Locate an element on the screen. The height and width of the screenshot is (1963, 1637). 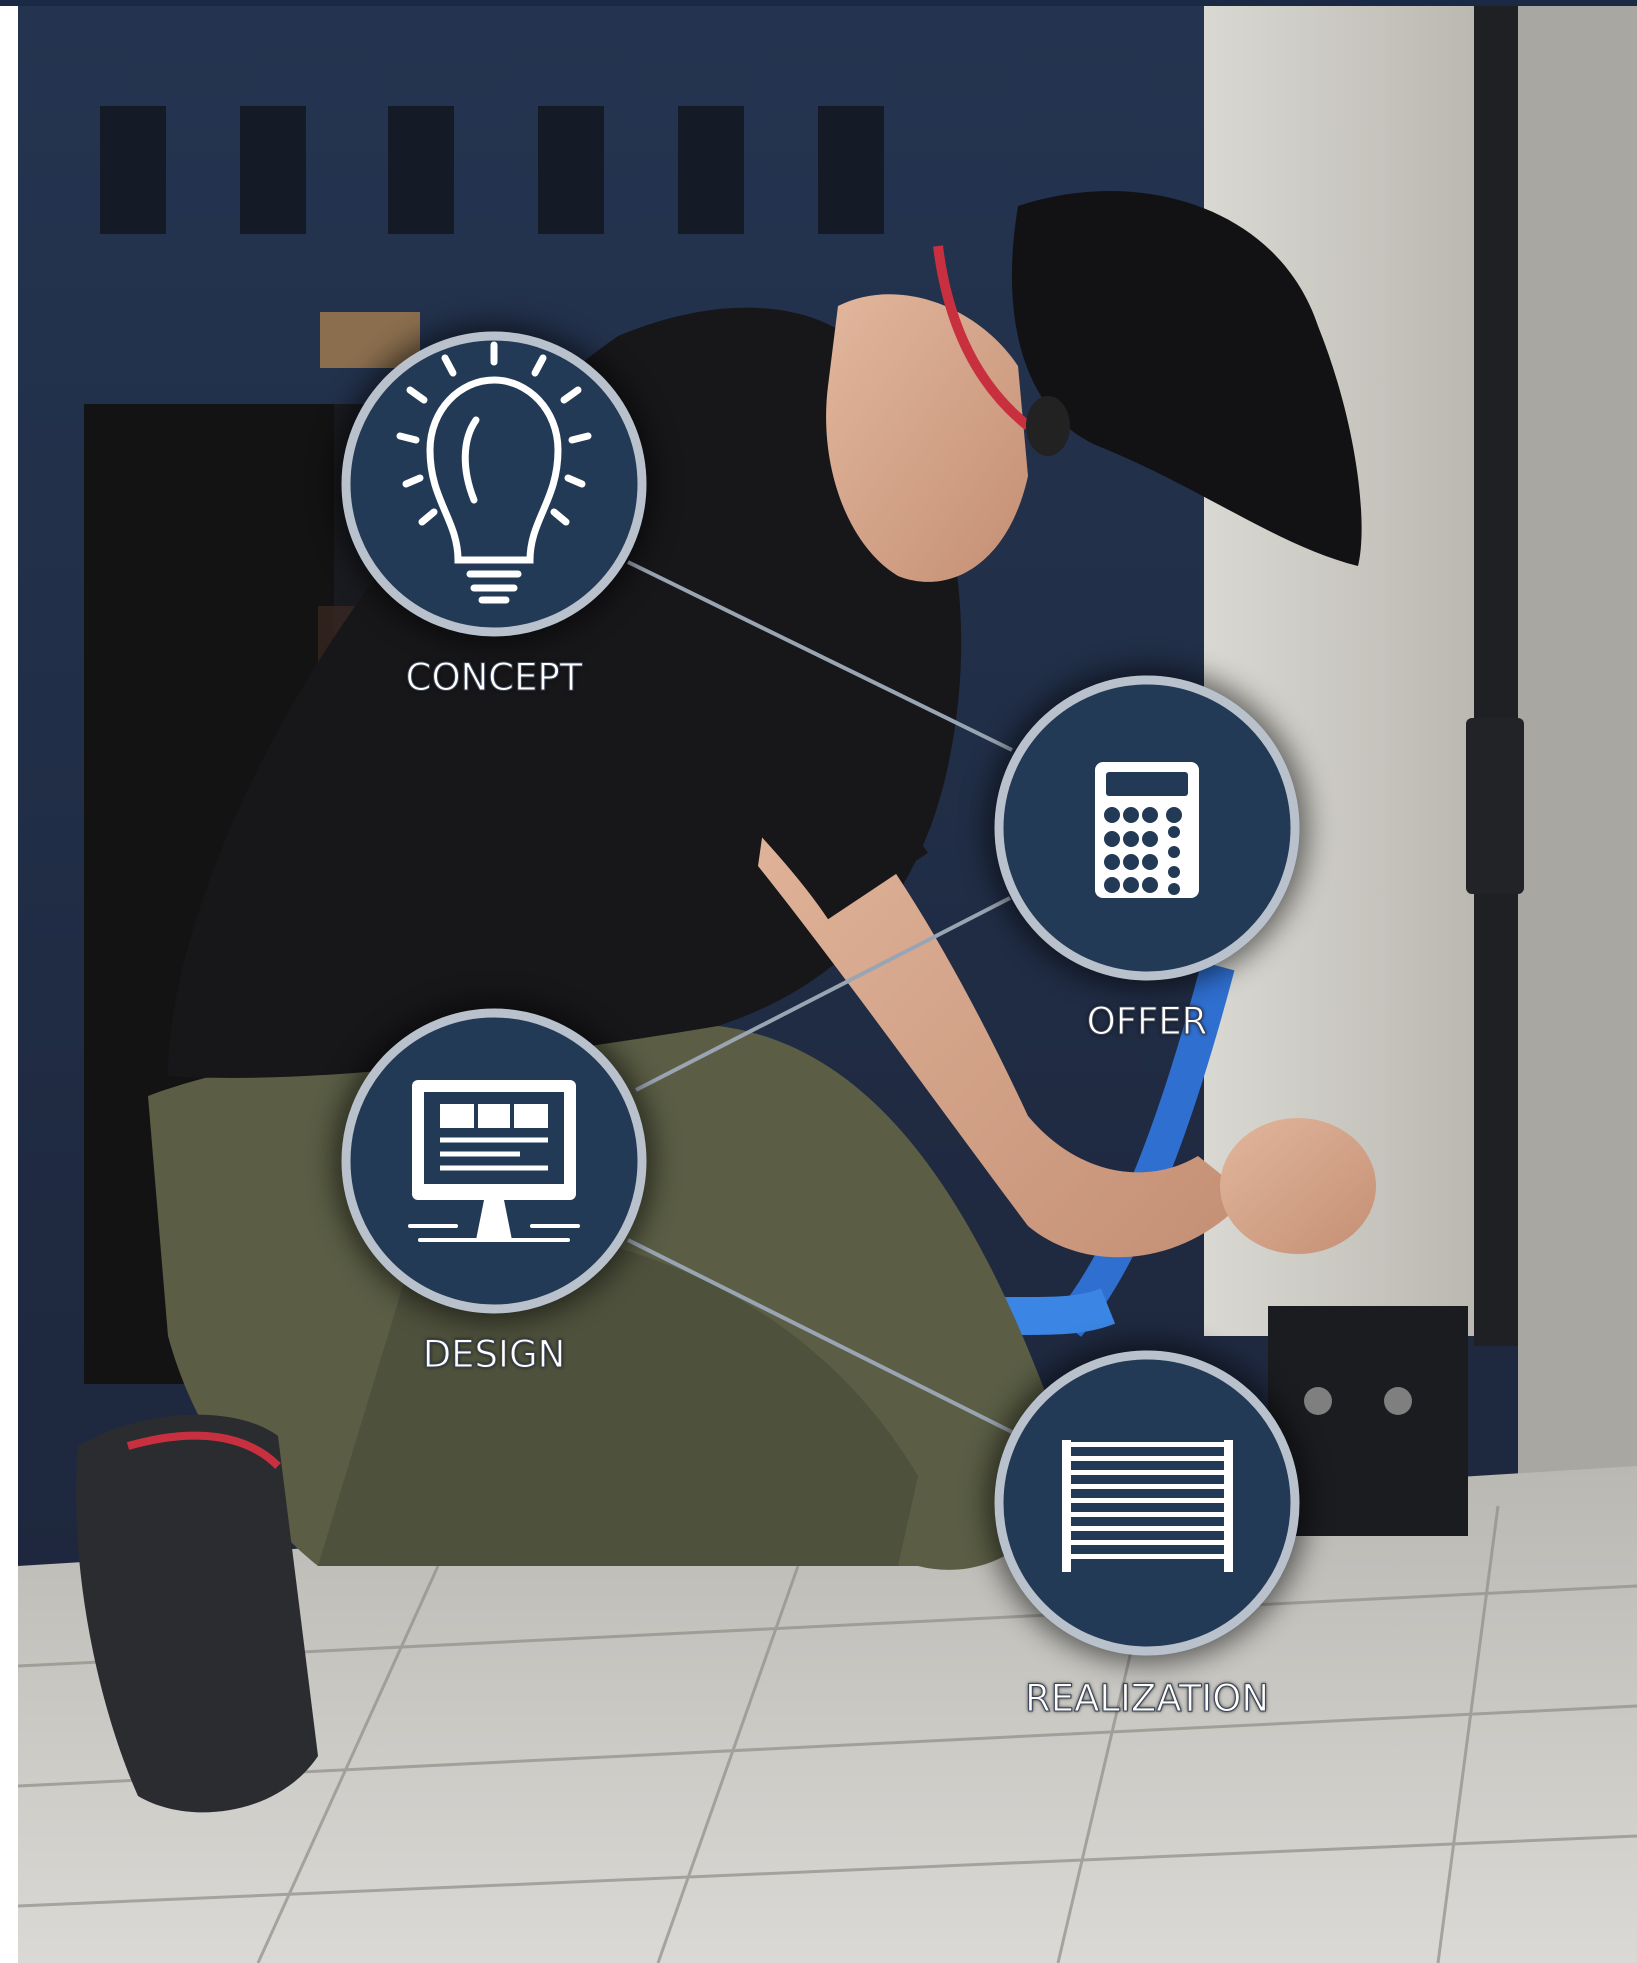
connector-design-realization is located at coordinates (820, 1336).